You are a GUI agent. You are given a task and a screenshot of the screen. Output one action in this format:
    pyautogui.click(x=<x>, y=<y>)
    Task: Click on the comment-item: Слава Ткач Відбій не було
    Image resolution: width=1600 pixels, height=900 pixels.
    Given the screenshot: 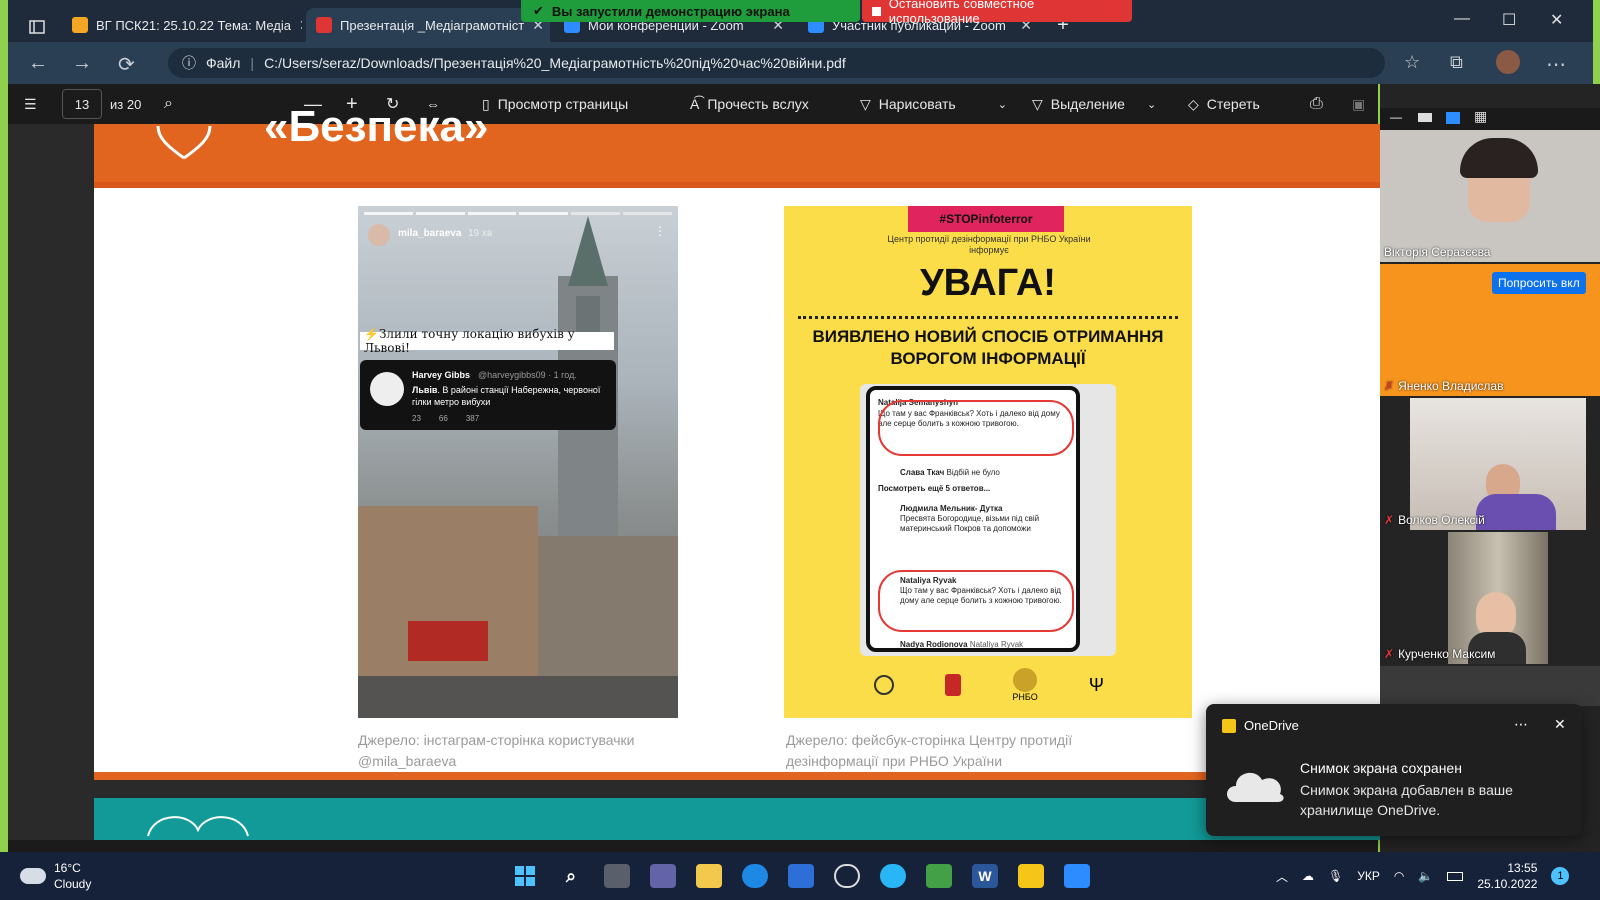 What is the action you would take?
    pyautogui.click(x=985, y=472)
    